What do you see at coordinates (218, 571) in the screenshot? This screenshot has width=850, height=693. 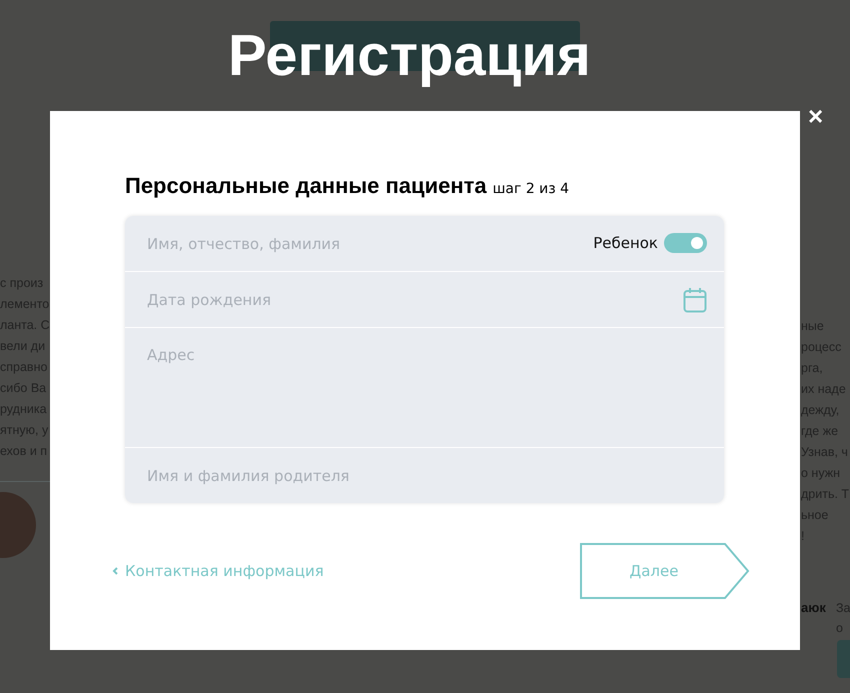 I see `back-link: Контактная информация` at bounding box center [218, 571].